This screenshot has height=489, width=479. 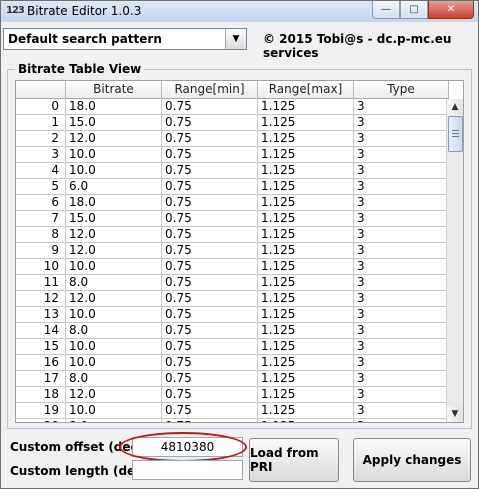 I want to click on table-row: 13 10.0 0.75 1.125 3, so click(x=232, y=315).